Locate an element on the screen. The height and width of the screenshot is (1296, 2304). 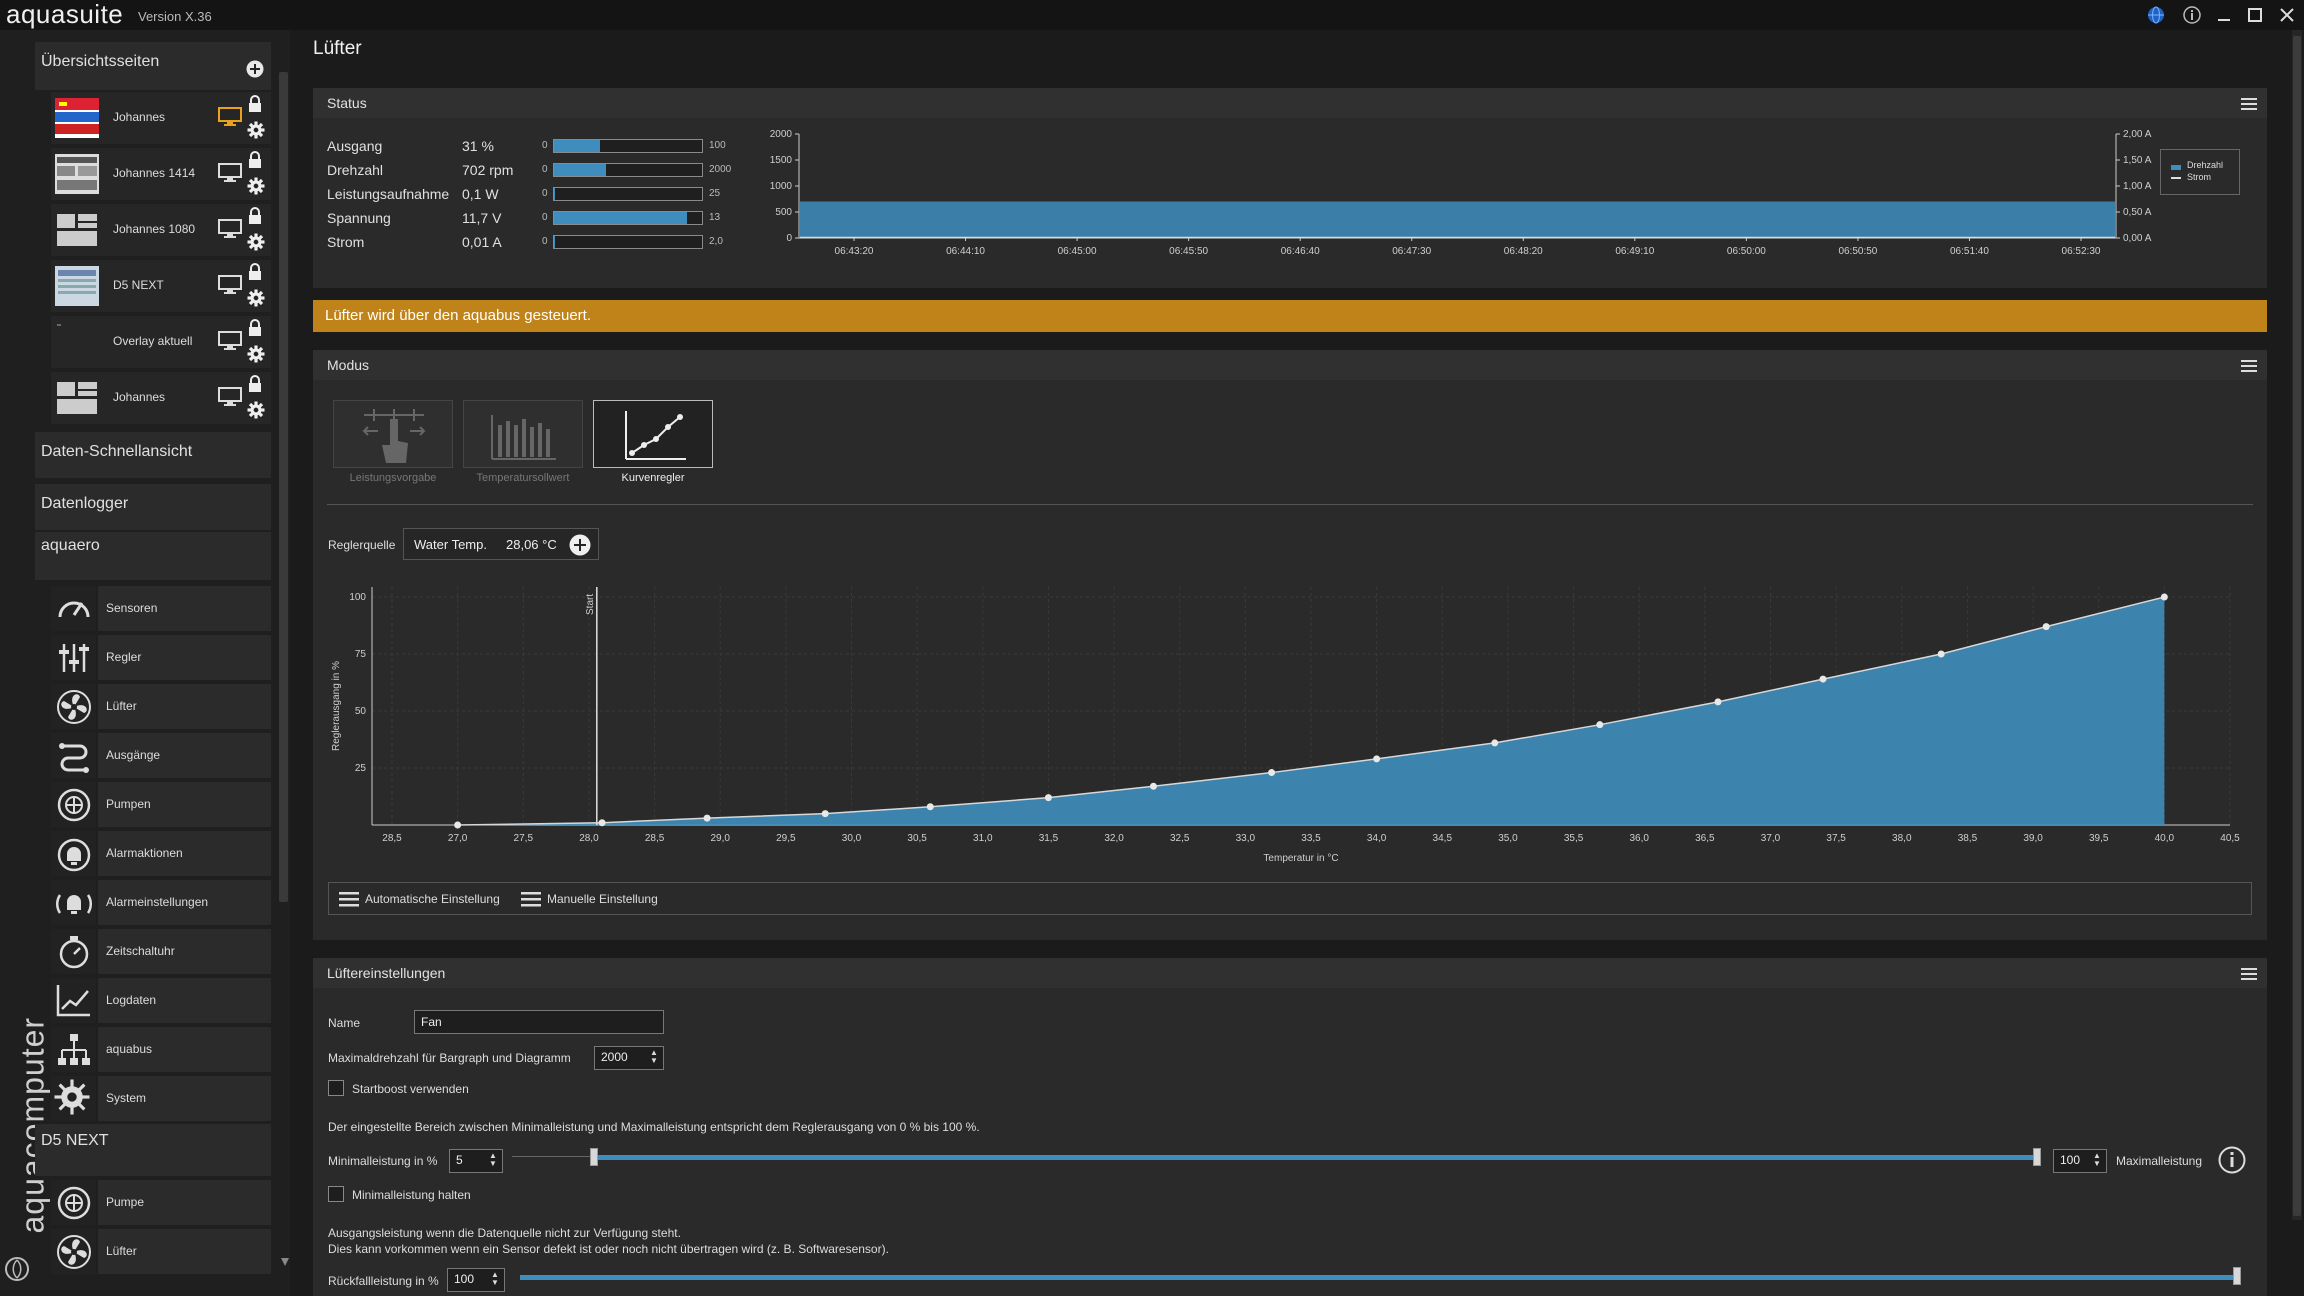
outputs-icon is located at coordinates (74, 756).